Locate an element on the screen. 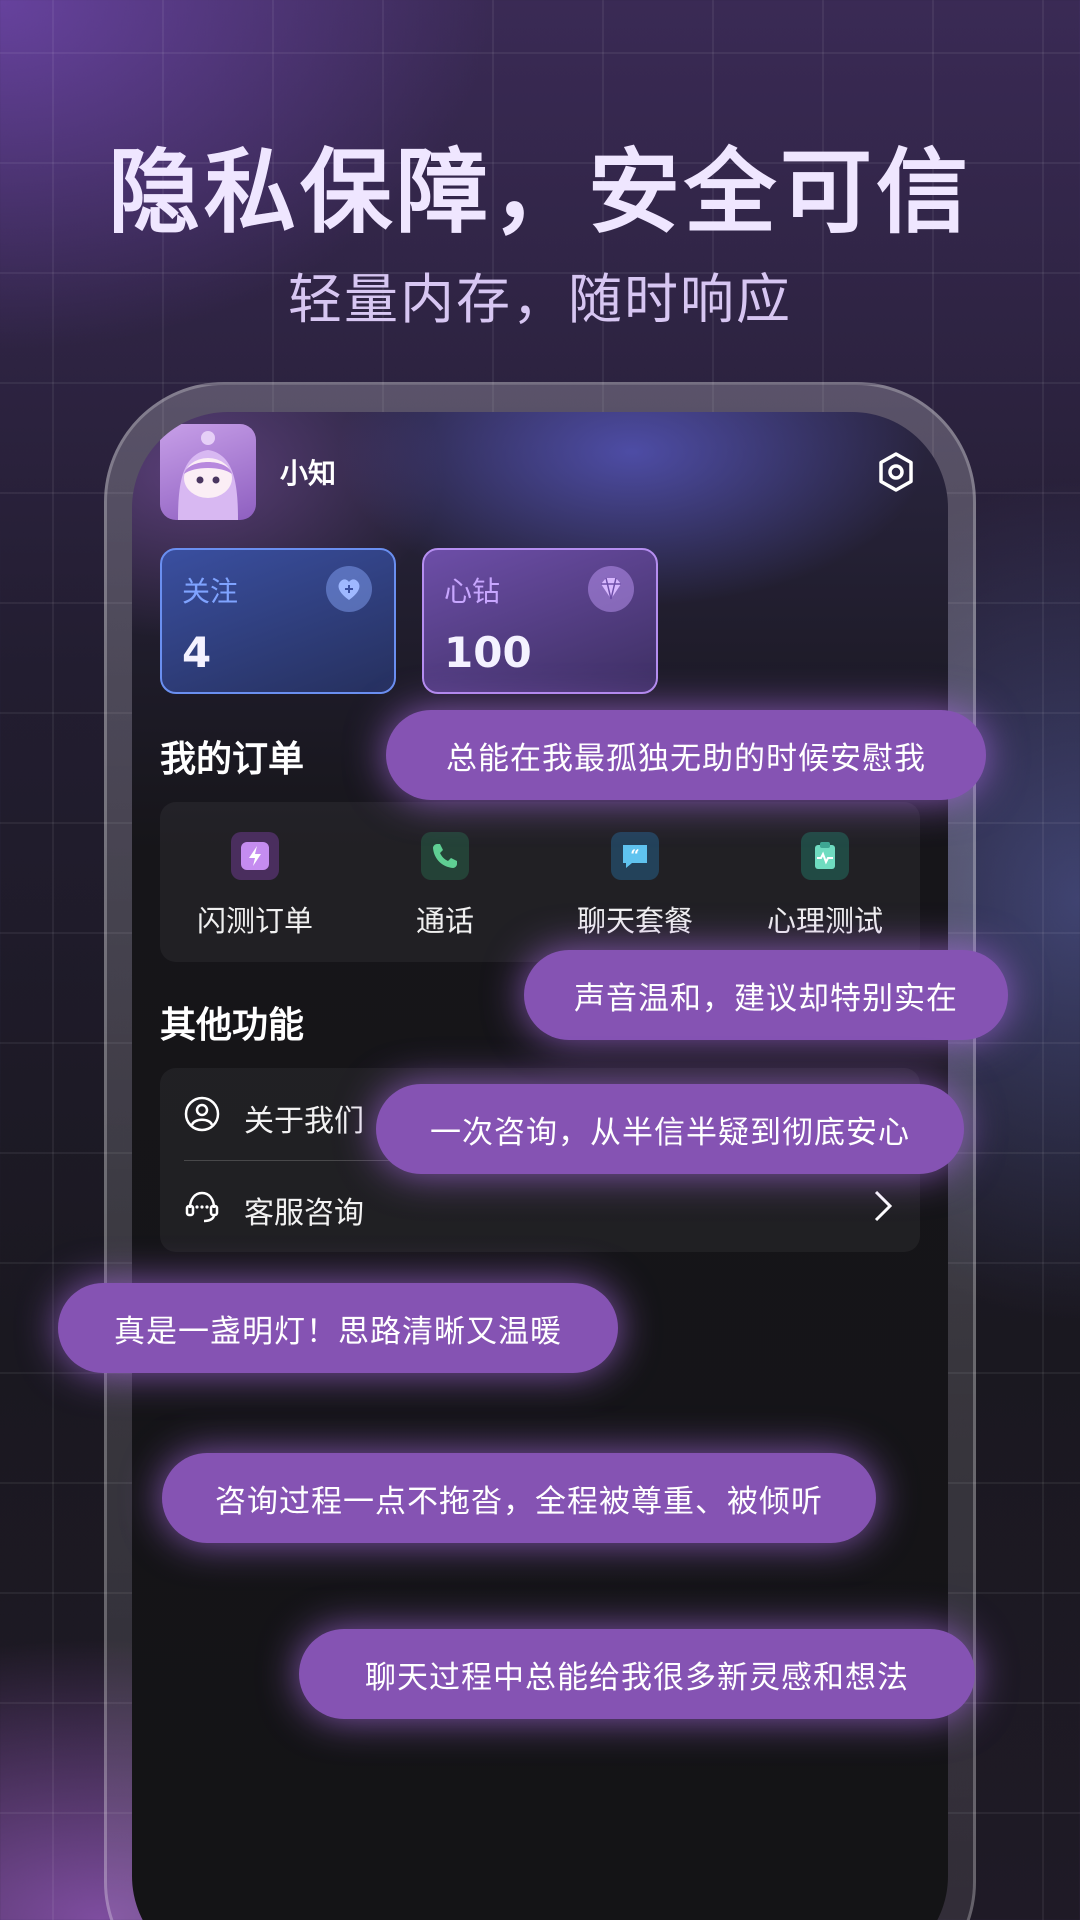  settings-icon is located at coordinates (896, 472).